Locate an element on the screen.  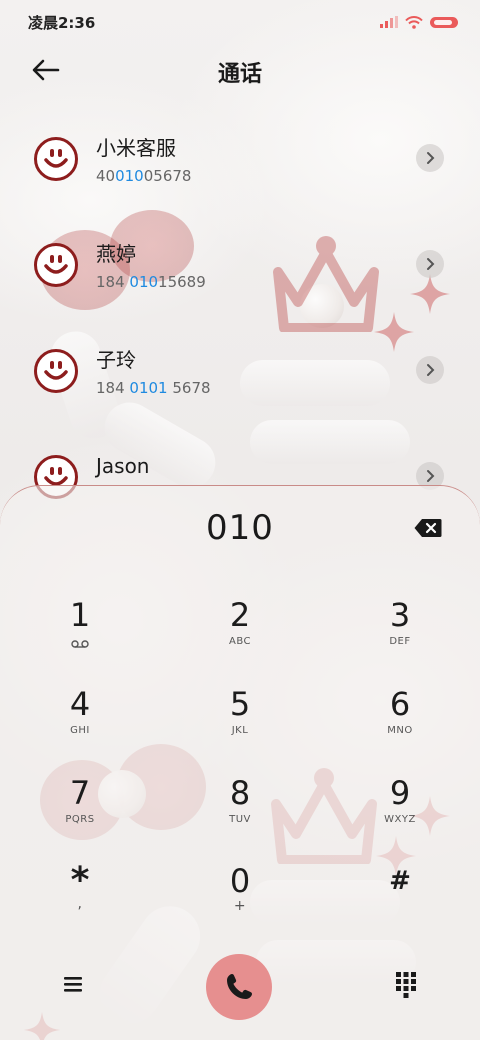
voicemail-icon is located at coordinates (80, 644).